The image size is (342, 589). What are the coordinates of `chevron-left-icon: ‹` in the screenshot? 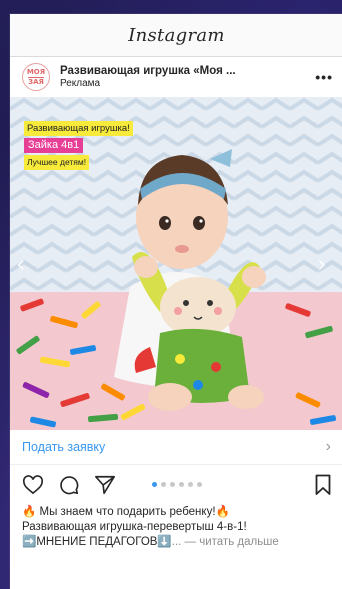 It's located at (26, 264).